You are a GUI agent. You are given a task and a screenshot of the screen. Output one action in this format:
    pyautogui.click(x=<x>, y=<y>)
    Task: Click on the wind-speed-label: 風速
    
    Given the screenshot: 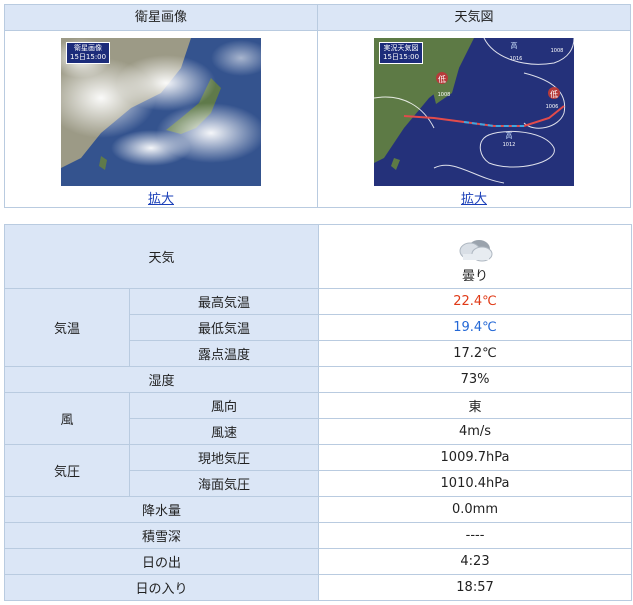 What is the action you would take?
    pyautogui.click(x=224, y=431)
    